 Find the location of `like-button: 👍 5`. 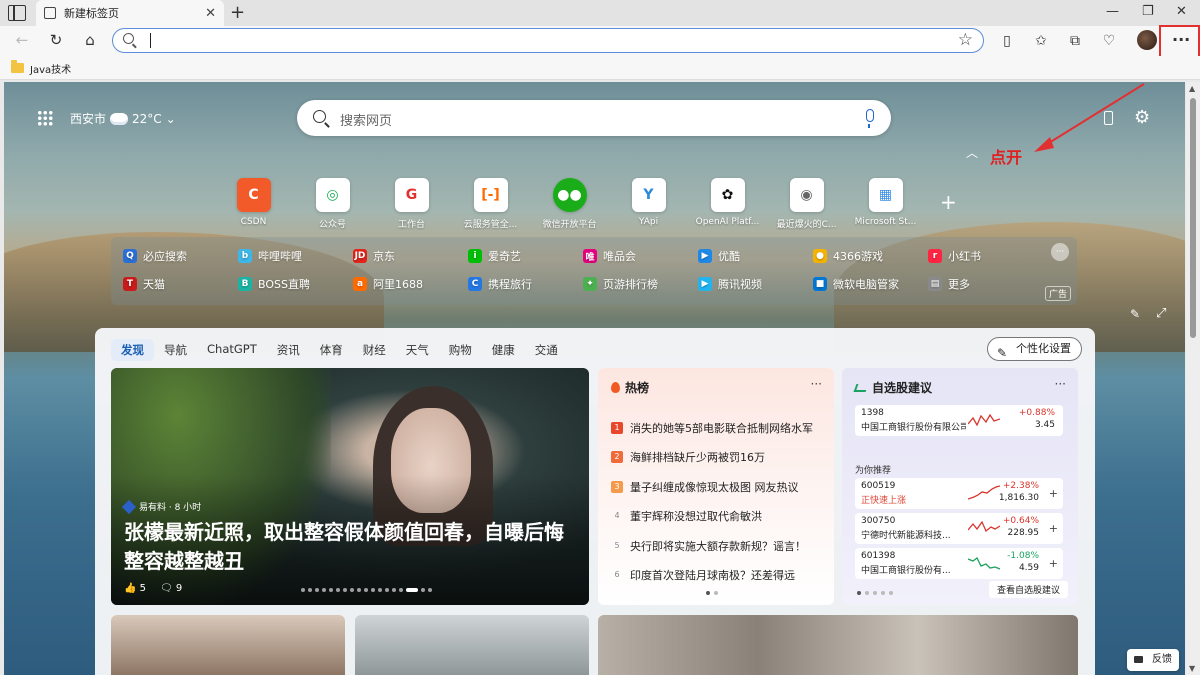

like-button: 👍 5 is located at coordinates (135, 588).